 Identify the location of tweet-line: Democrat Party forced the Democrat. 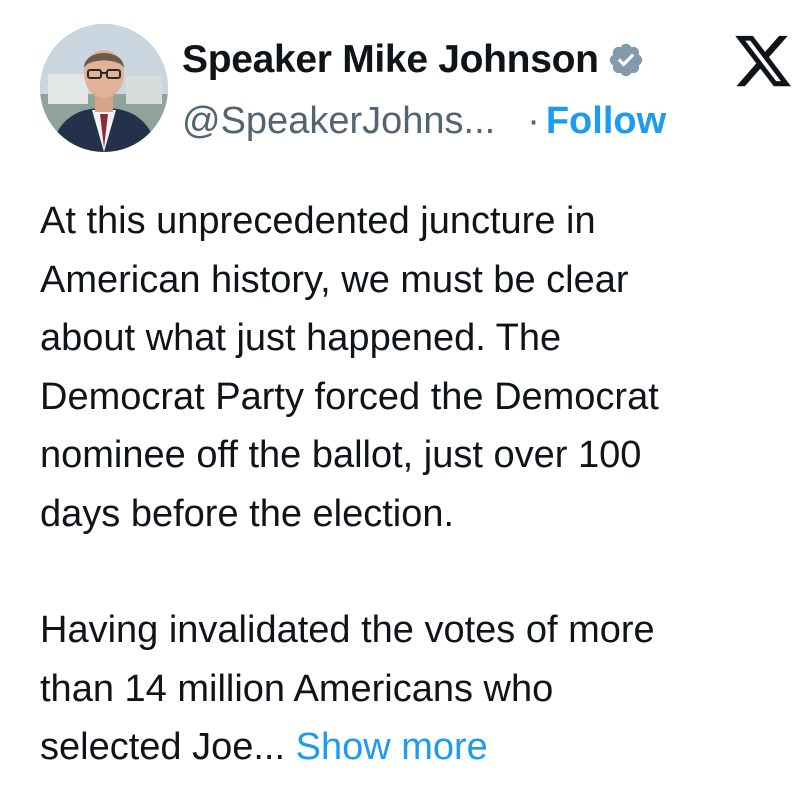
(349, 396).